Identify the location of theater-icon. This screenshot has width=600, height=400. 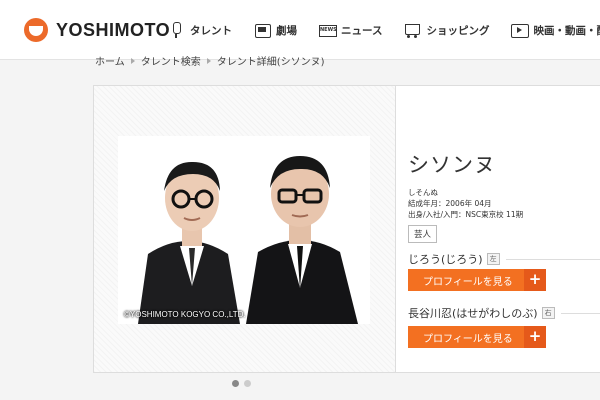
(262, 30).